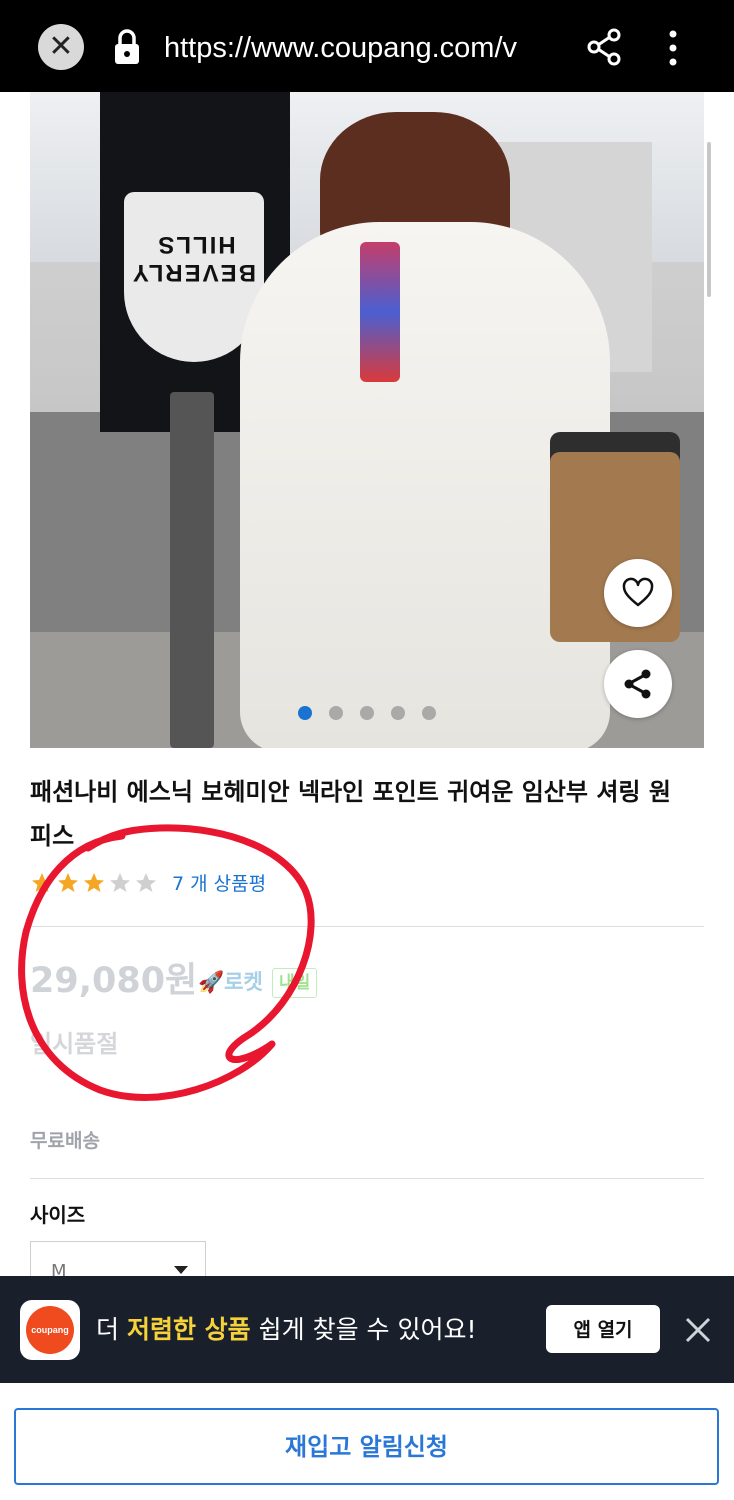 The width and height of the screenshot is (734, 1500). I want to click on lock-icon, so click(127, 46).